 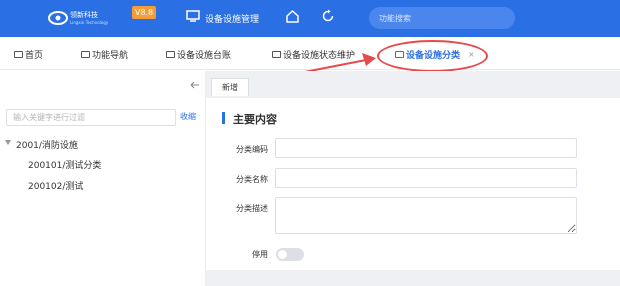 I want to click on arrow-left-icon, so click(x=195, y=85).